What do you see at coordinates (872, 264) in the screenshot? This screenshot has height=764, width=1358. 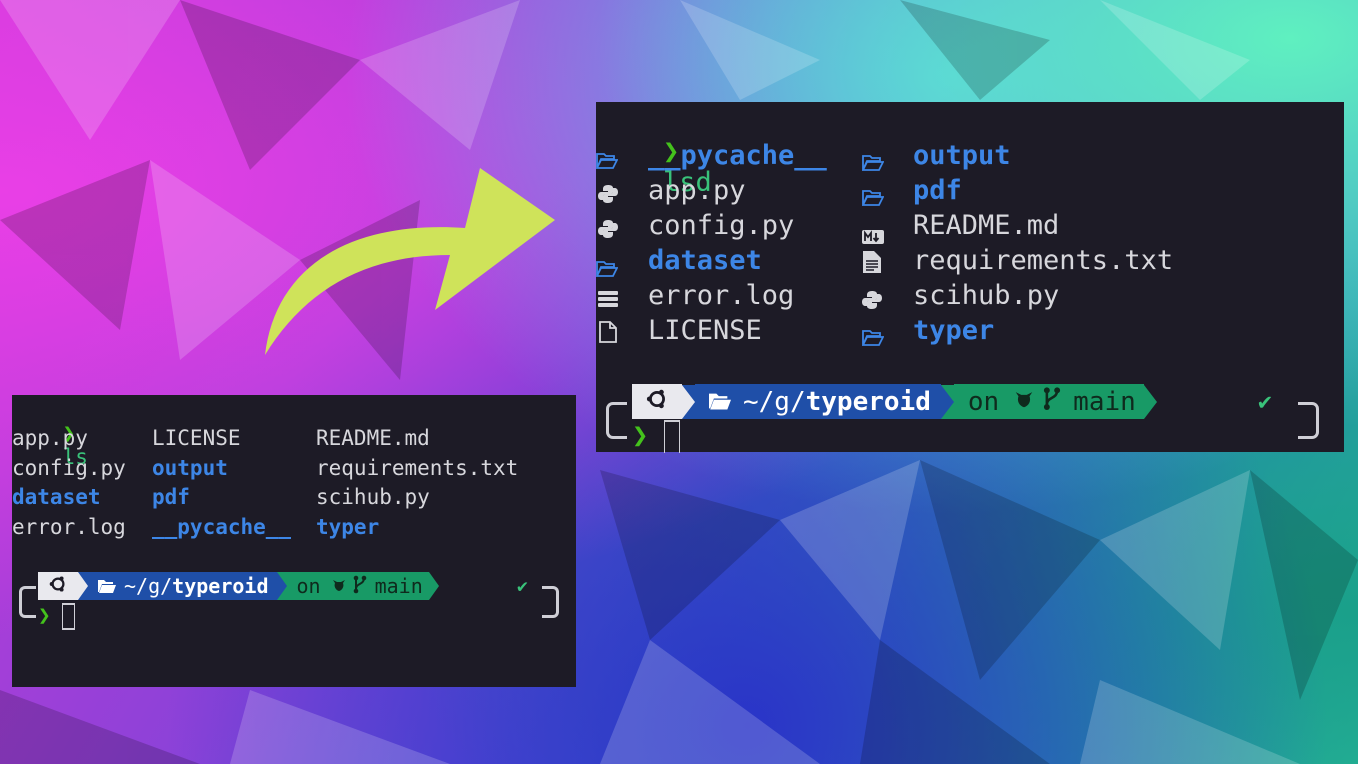 I see `text-file-icon` at bounding box center [872, 264].